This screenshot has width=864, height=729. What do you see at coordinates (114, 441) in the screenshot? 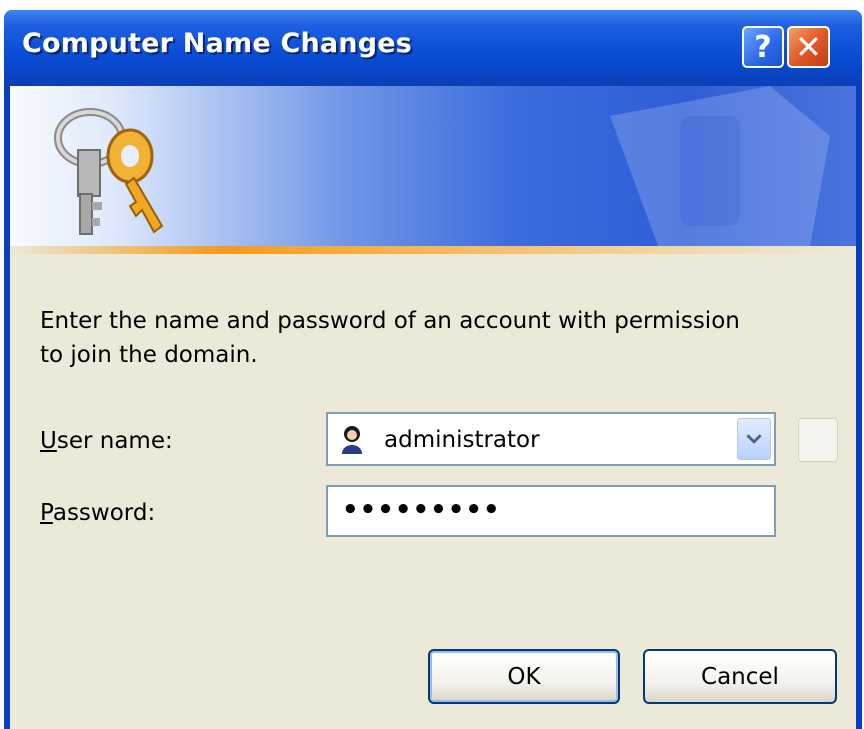
I see `username-label-text: ser name:` at bounding box center [114, 441].